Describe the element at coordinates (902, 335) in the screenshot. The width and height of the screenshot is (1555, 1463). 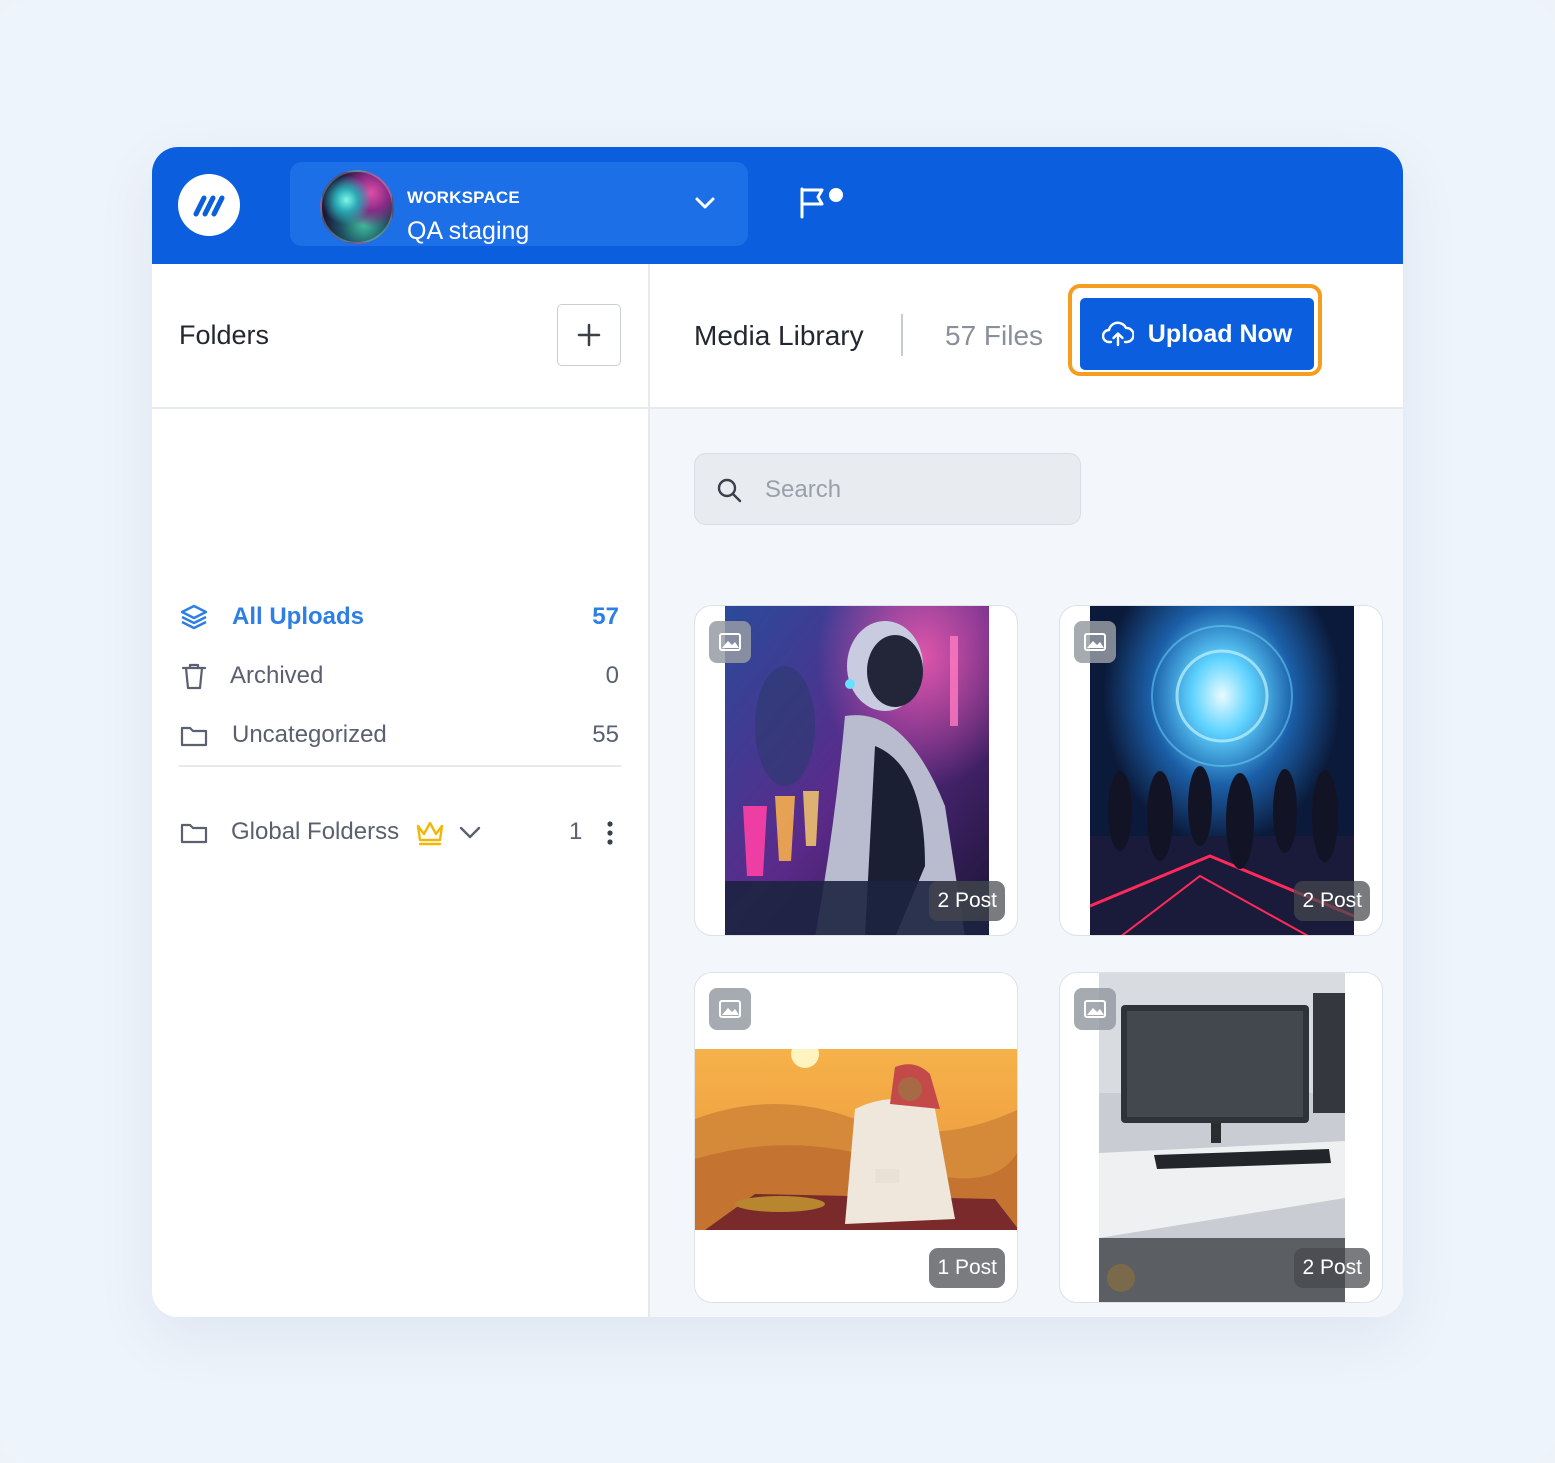
I see `header-separator` at that location.